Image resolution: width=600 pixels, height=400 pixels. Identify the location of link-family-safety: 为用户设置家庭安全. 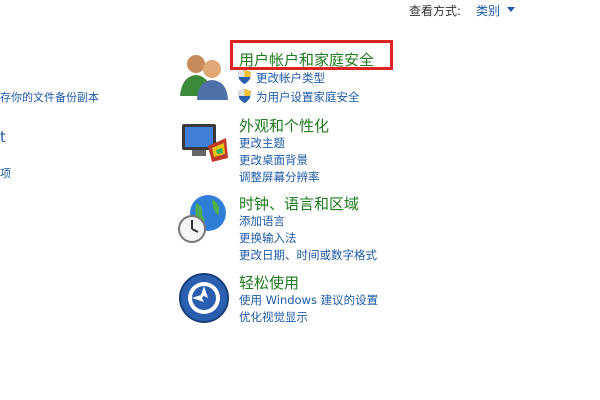
(308, 97).